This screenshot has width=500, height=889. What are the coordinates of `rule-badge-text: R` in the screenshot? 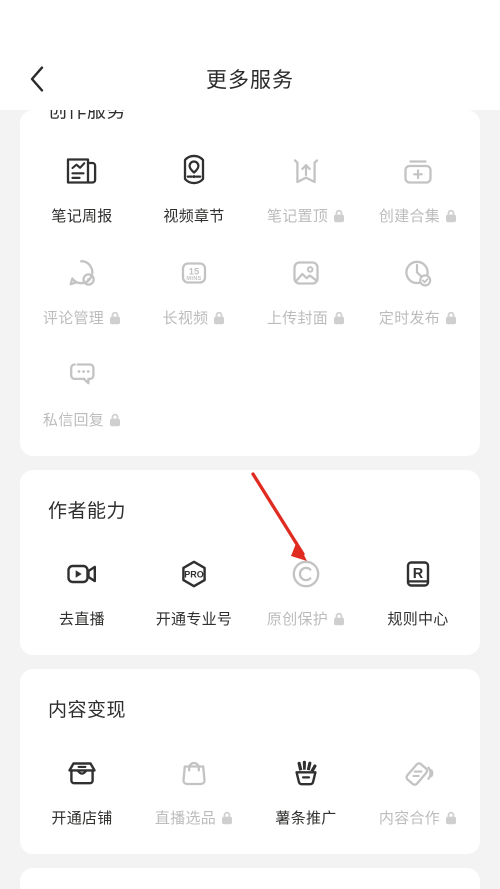 It's located at (418, 574).